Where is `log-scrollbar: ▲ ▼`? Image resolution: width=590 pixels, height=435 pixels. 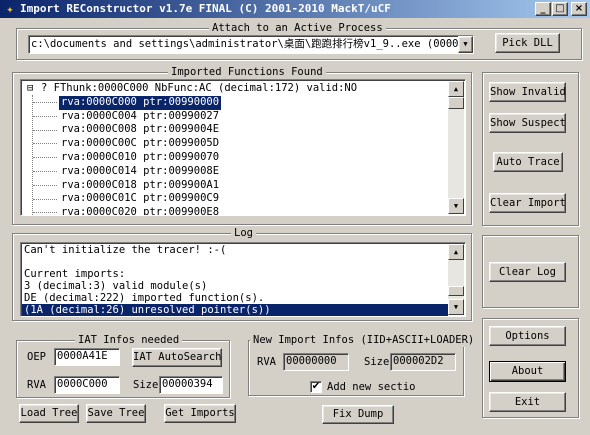
log-scrollbar: ▲ ▼ is located at coordinates (456, 279).